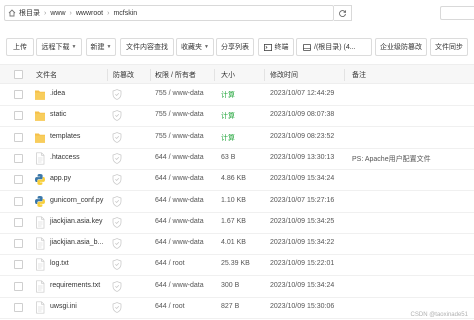  Describe the element at coordinates (237, 95) in the screenshot. I see `table-row: .idea 755 / www-data 计算 2023/10/07 12:44:29` at that location.